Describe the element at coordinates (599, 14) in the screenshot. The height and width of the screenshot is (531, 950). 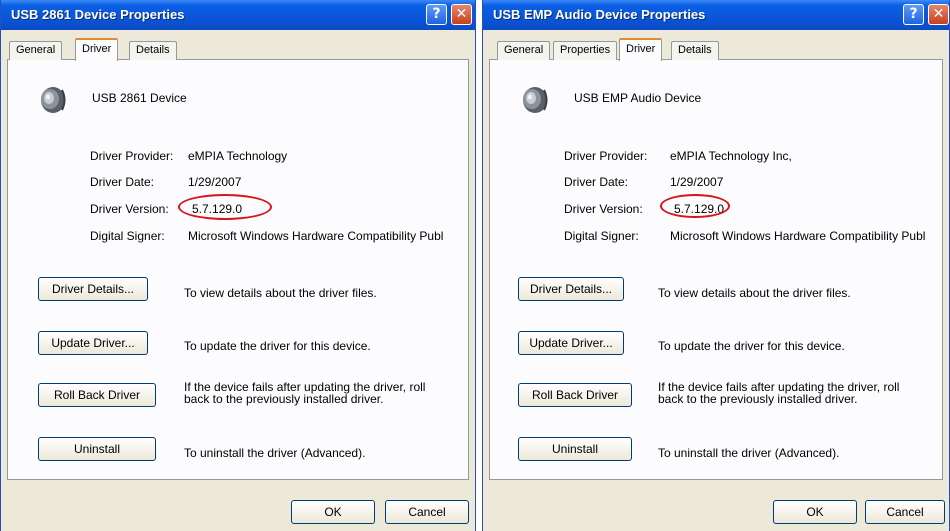
I see `window-title: USB EMP Audio Device Properties` at that location.